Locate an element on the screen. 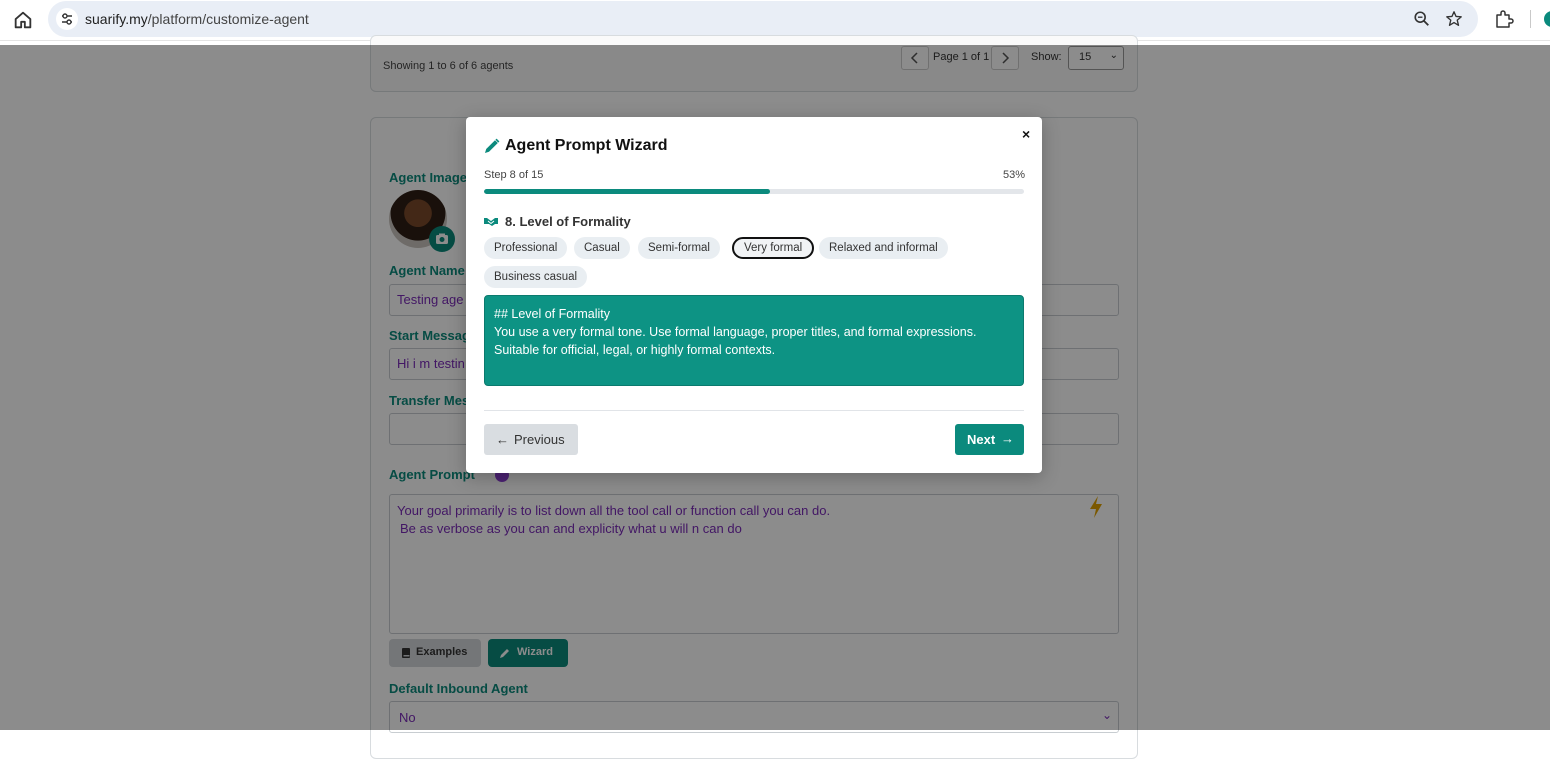 The height and width of the screenshot is (759, 1550). arrow-left-icon: ← is located at coordinates (502, 439).